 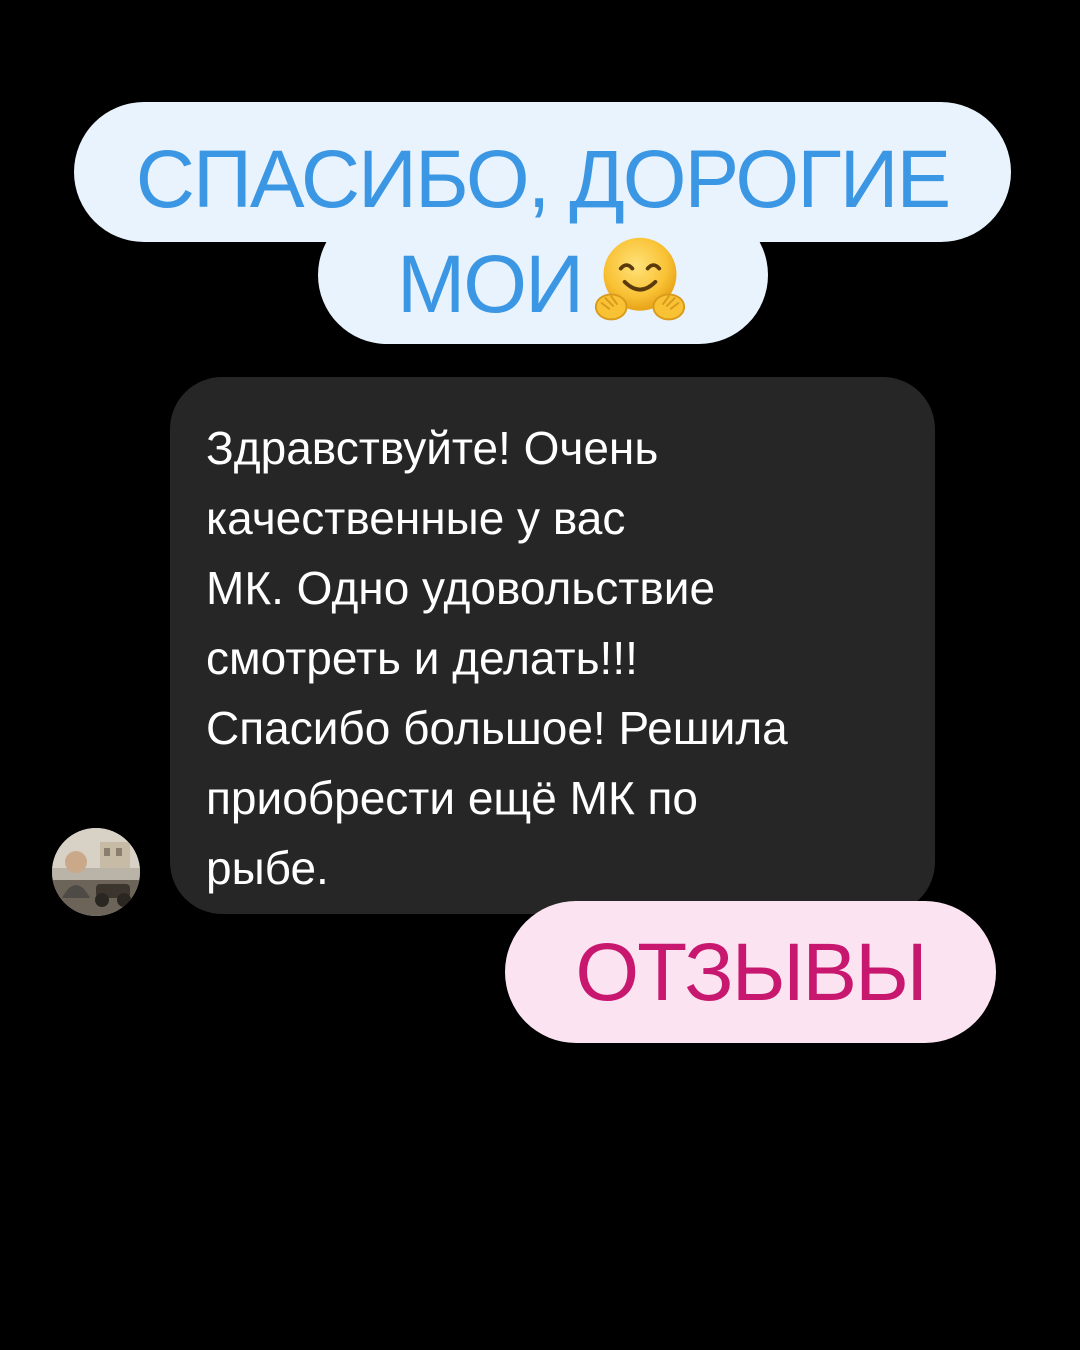 I want to click on reviews-sticker: ОТЗЫВЫ, so click(x=750, y=972).